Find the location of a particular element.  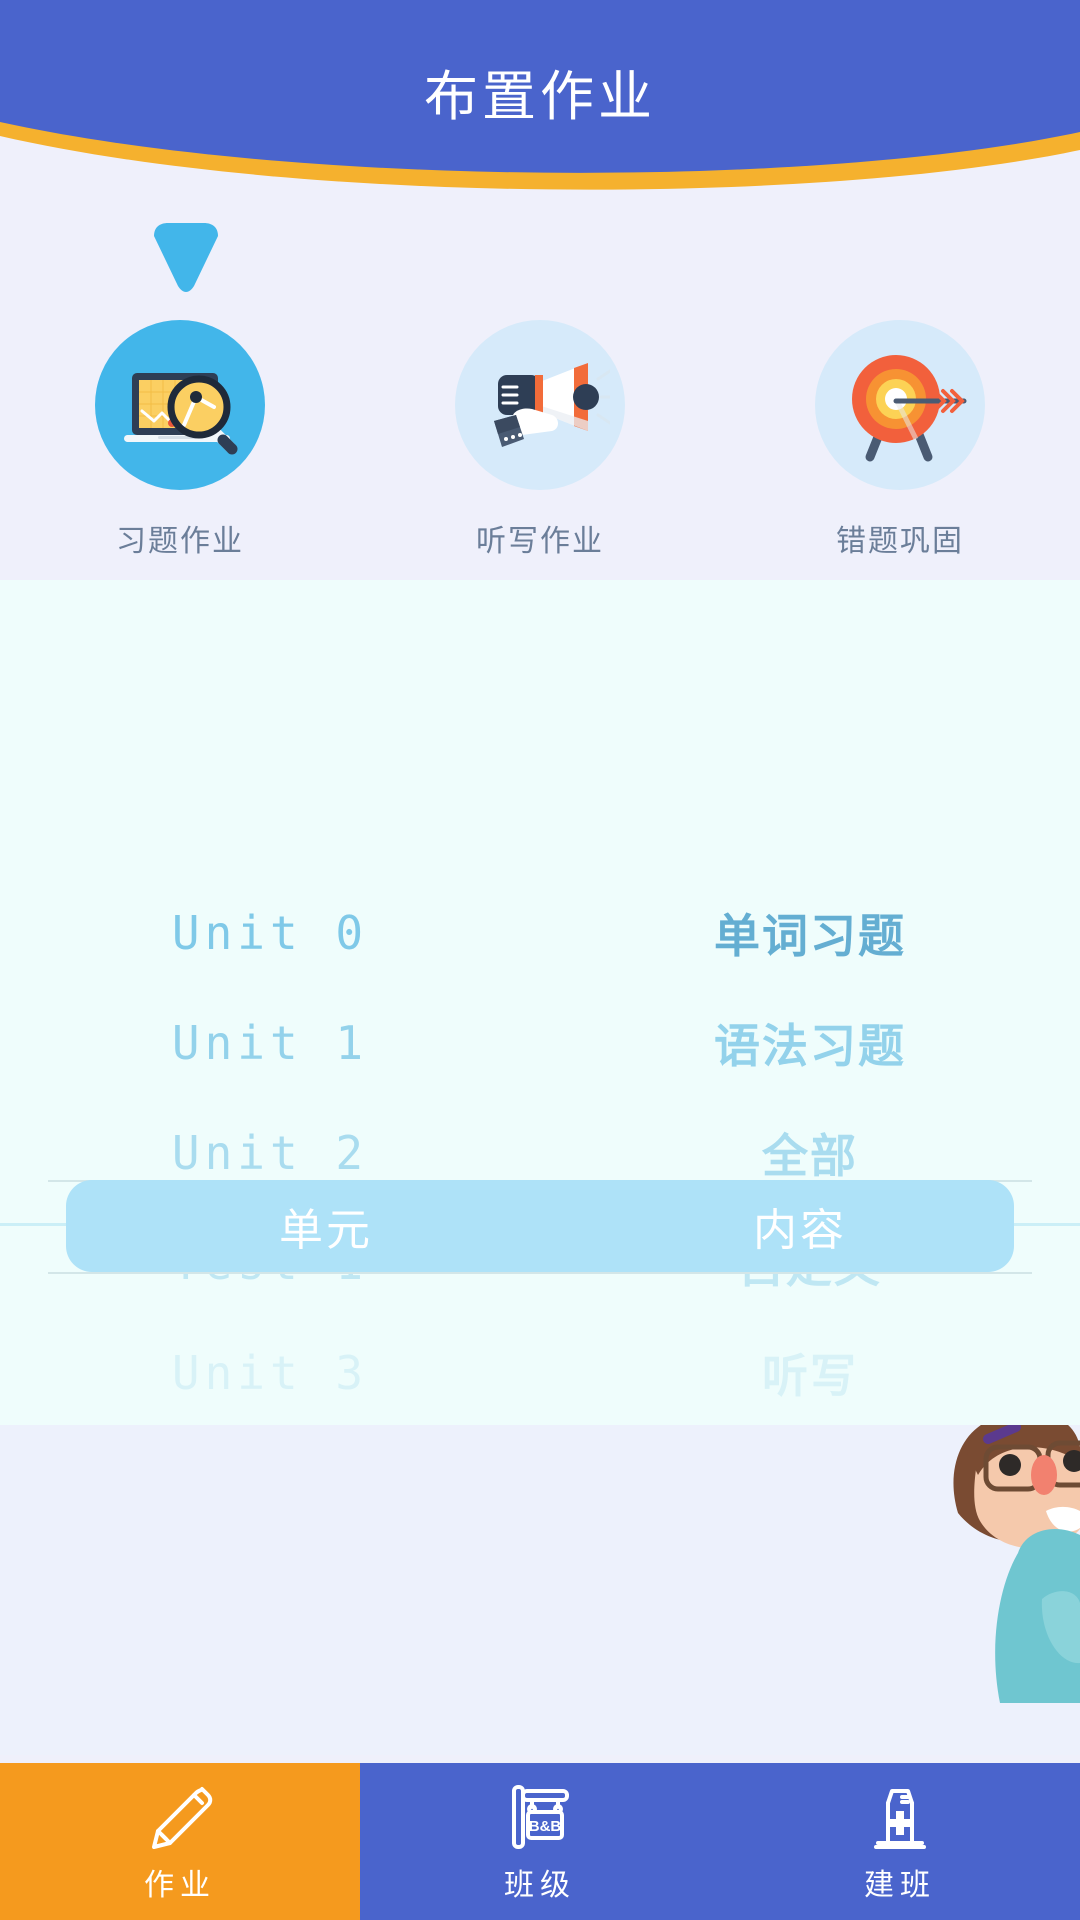

unit-wheel-item: Unit 3 is located at coordinates (270, 1371).